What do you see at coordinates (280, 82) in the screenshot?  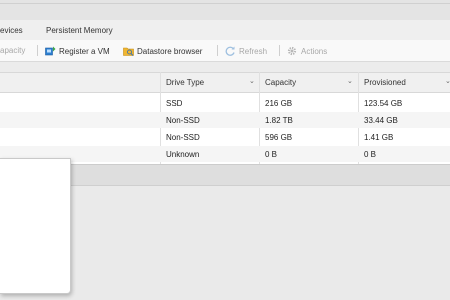 I see `column-header-capacity: Capacity` at bounding box center [280, 82].